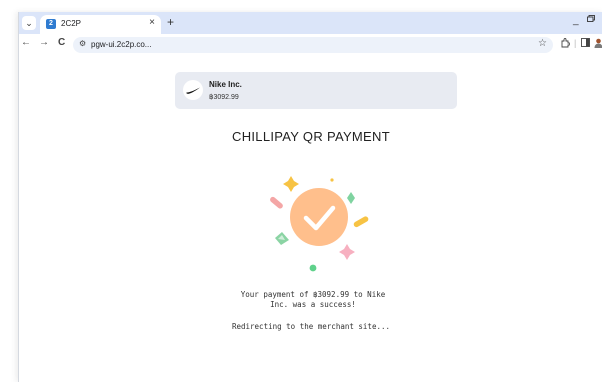 The height and width of the screenshot is (382, 602). I want to click on favicon-icon: 2, so click(51, 24).